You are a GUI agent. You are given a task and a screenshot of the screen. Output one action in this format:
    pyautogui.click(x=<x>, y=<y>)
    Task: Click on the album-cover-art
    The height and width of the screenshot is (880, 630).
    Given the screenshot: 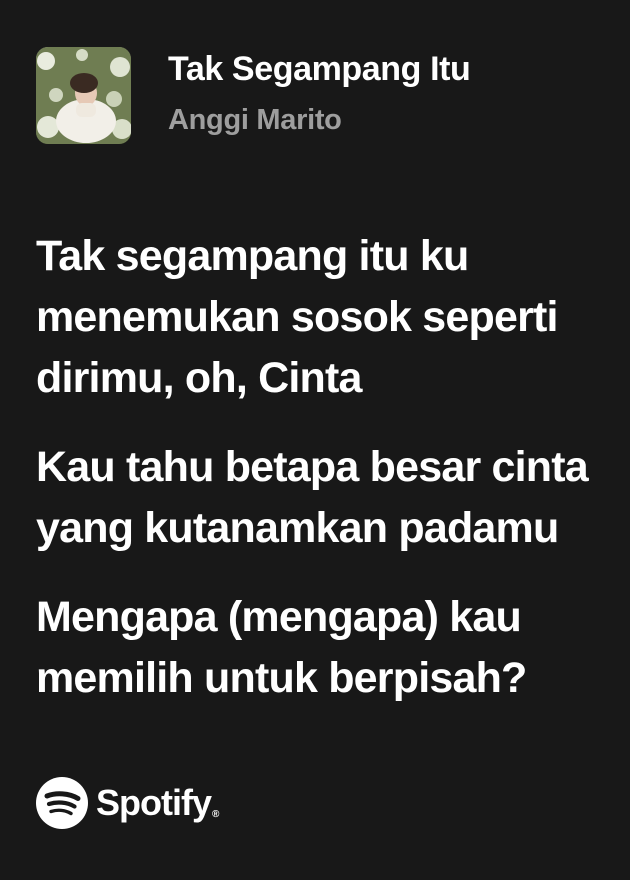 What is the action you would take?
    pyautogui.click(x=83, y=95)
    